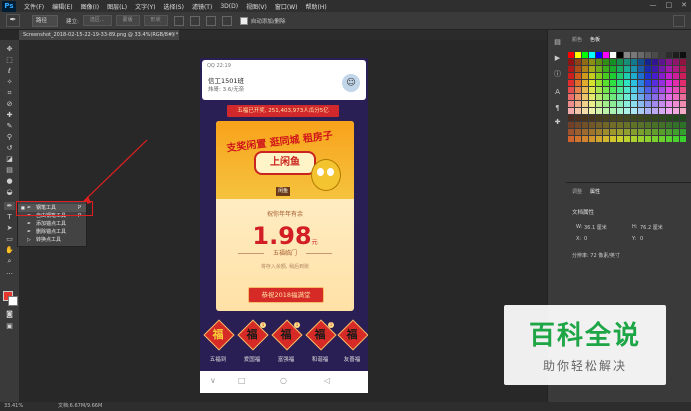 The width and height of the screenshot is (691, 411). What do you see at coordinates (155, 20) in the screenshot?
I see `shape-button: 形状` at bounding box center [155, 20].